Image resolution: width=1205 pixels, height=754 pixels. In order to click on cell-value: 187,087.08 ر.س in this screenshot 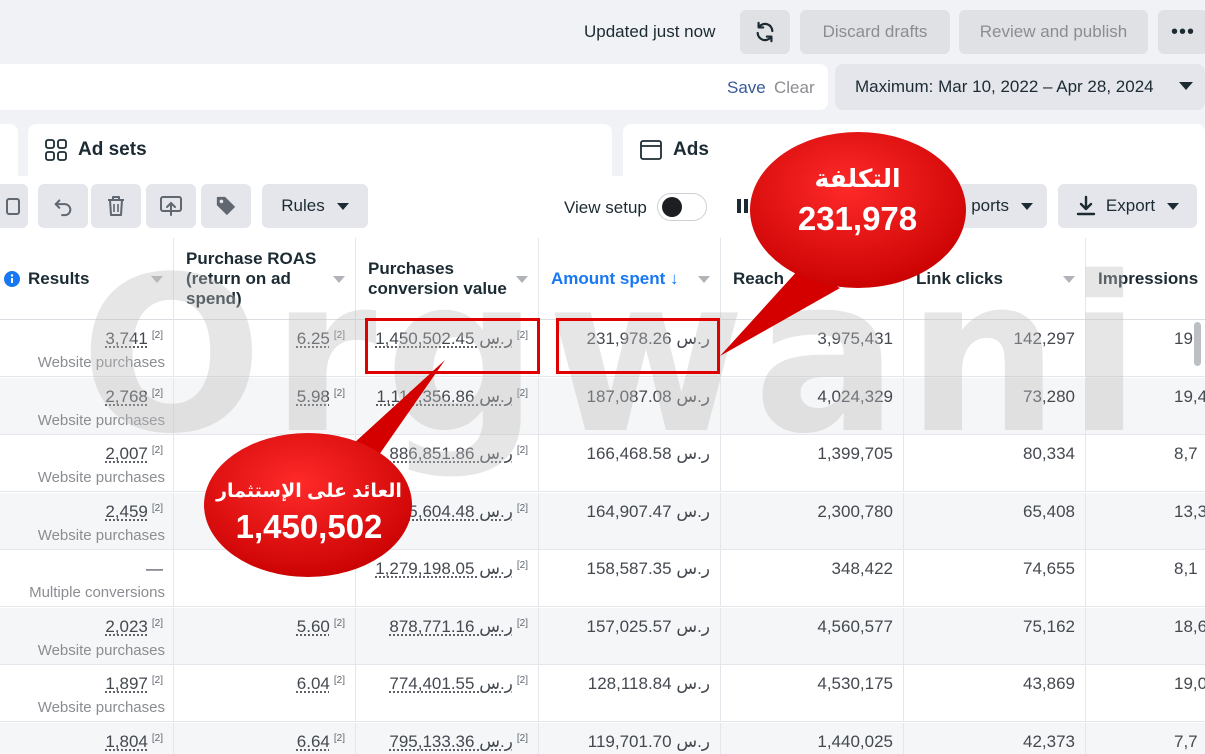, I will do `click(649, 397)`.